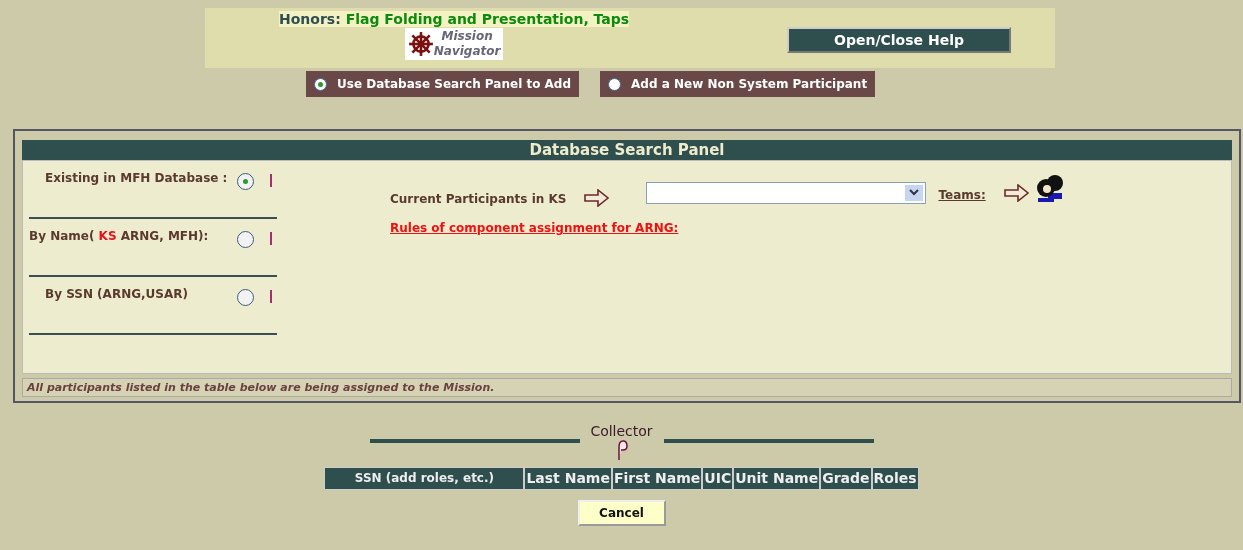  Describe the element at coordinates (962, 195) in the screenshot. I see `teams-link: Teams:` at that location.